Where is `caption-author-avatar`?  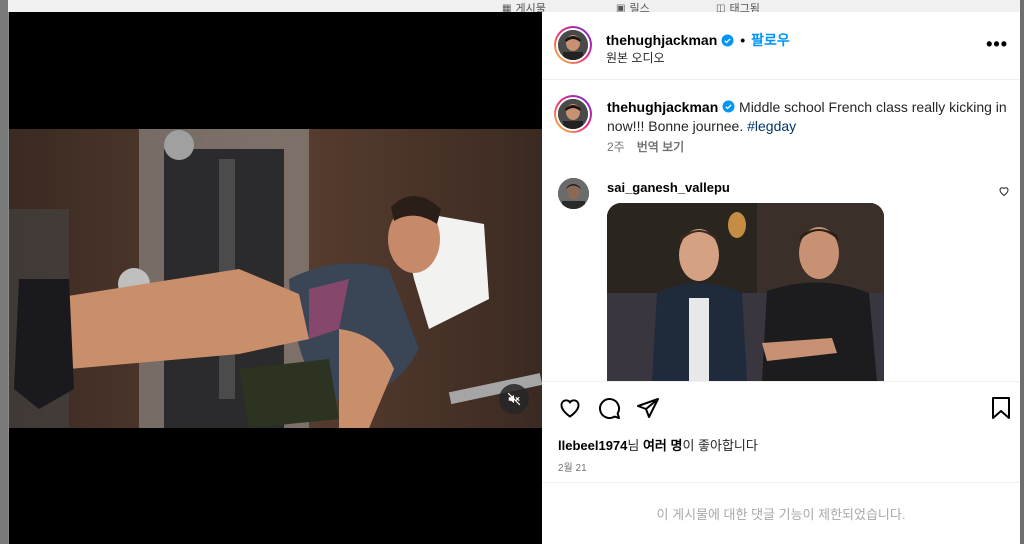 caption-author-avatar is located at coordinates (573, 114).